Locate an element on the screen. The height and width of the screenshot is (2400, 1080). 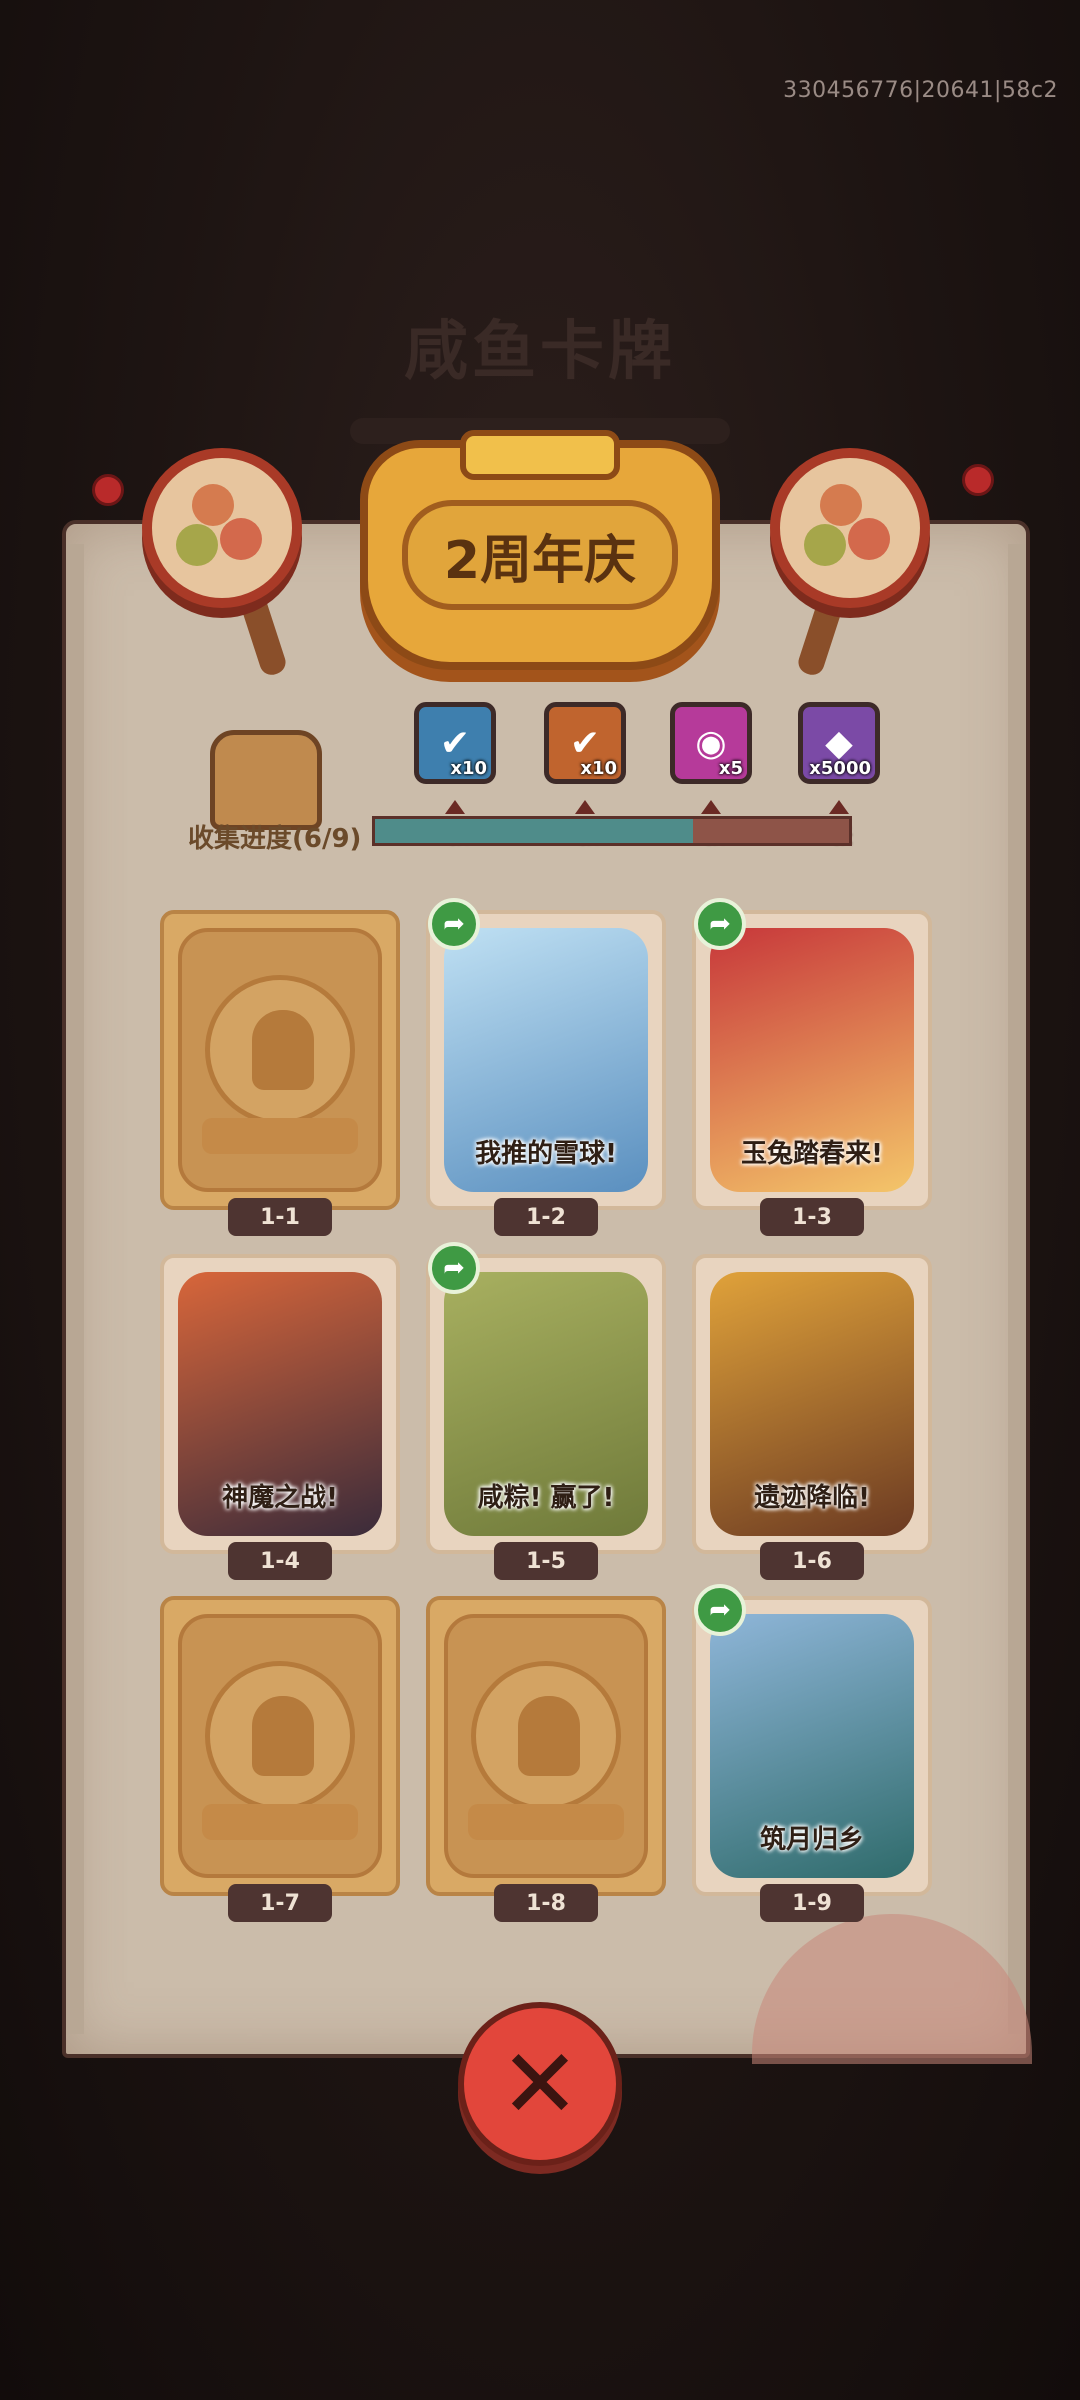
background-title: 咸鱼卡牌 is located at coordinates (540, 352).